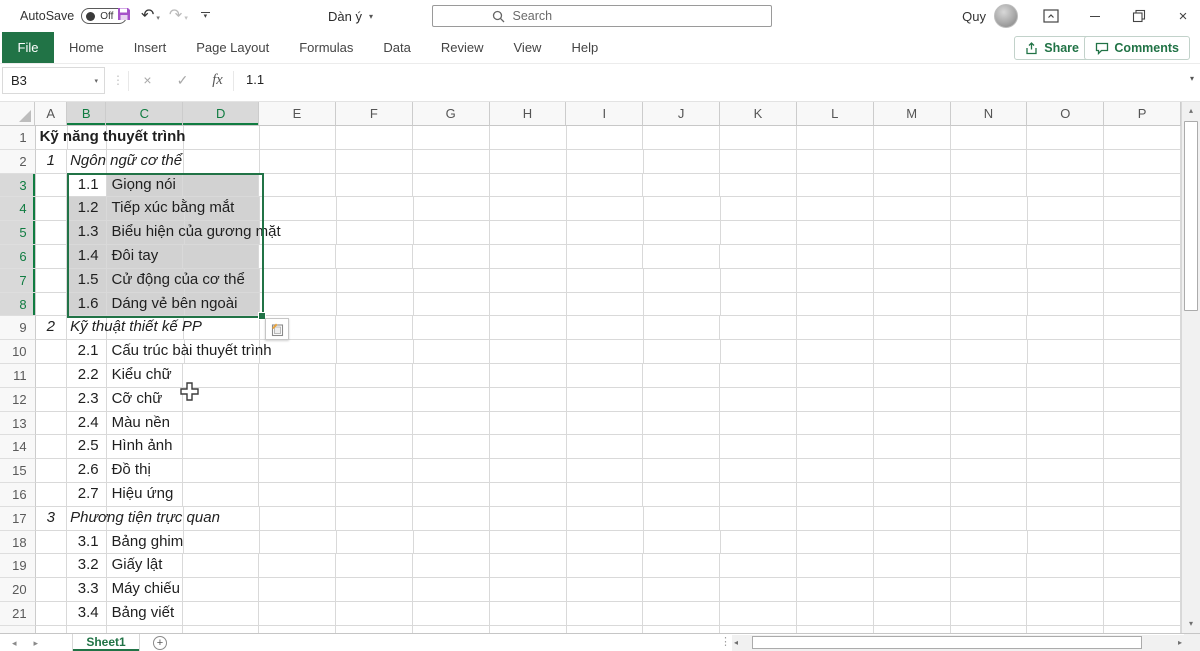 This screenshot has width=1200, height=651. What do you see at coordinates (18, 233) in the screenshot?
I see `row-header-5: 5` at bounding box center [18, 233].